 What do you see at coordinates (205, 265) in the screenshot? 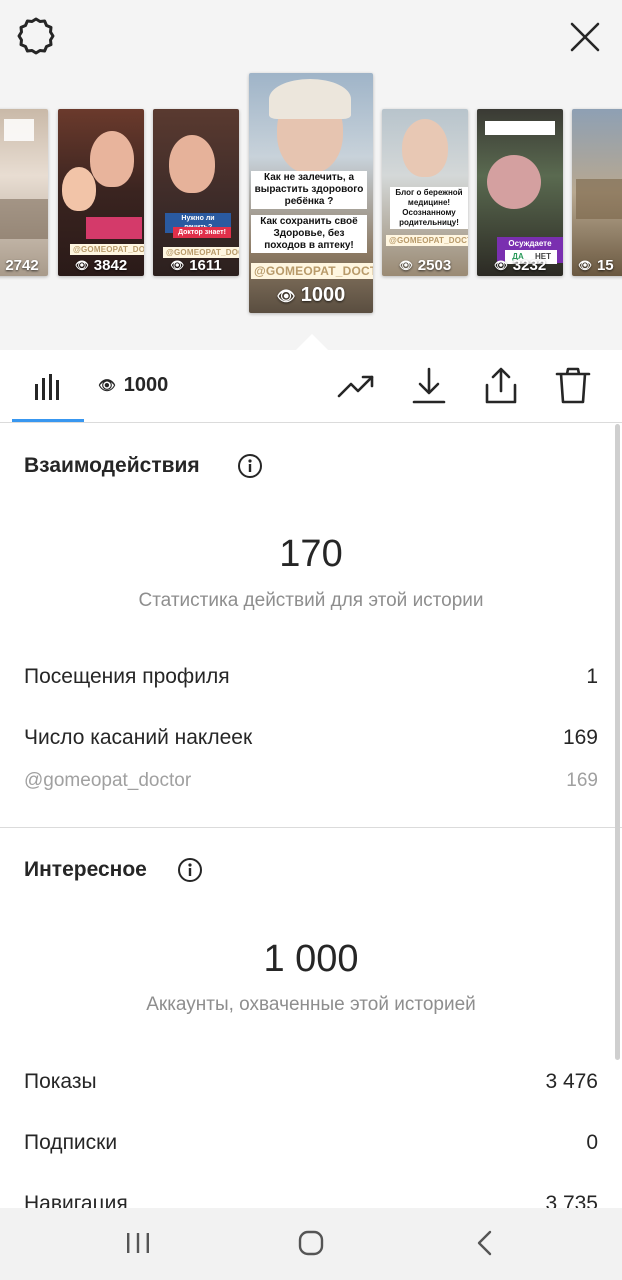
I see `story-views-count: 1611` at bounding box center [205, 265].